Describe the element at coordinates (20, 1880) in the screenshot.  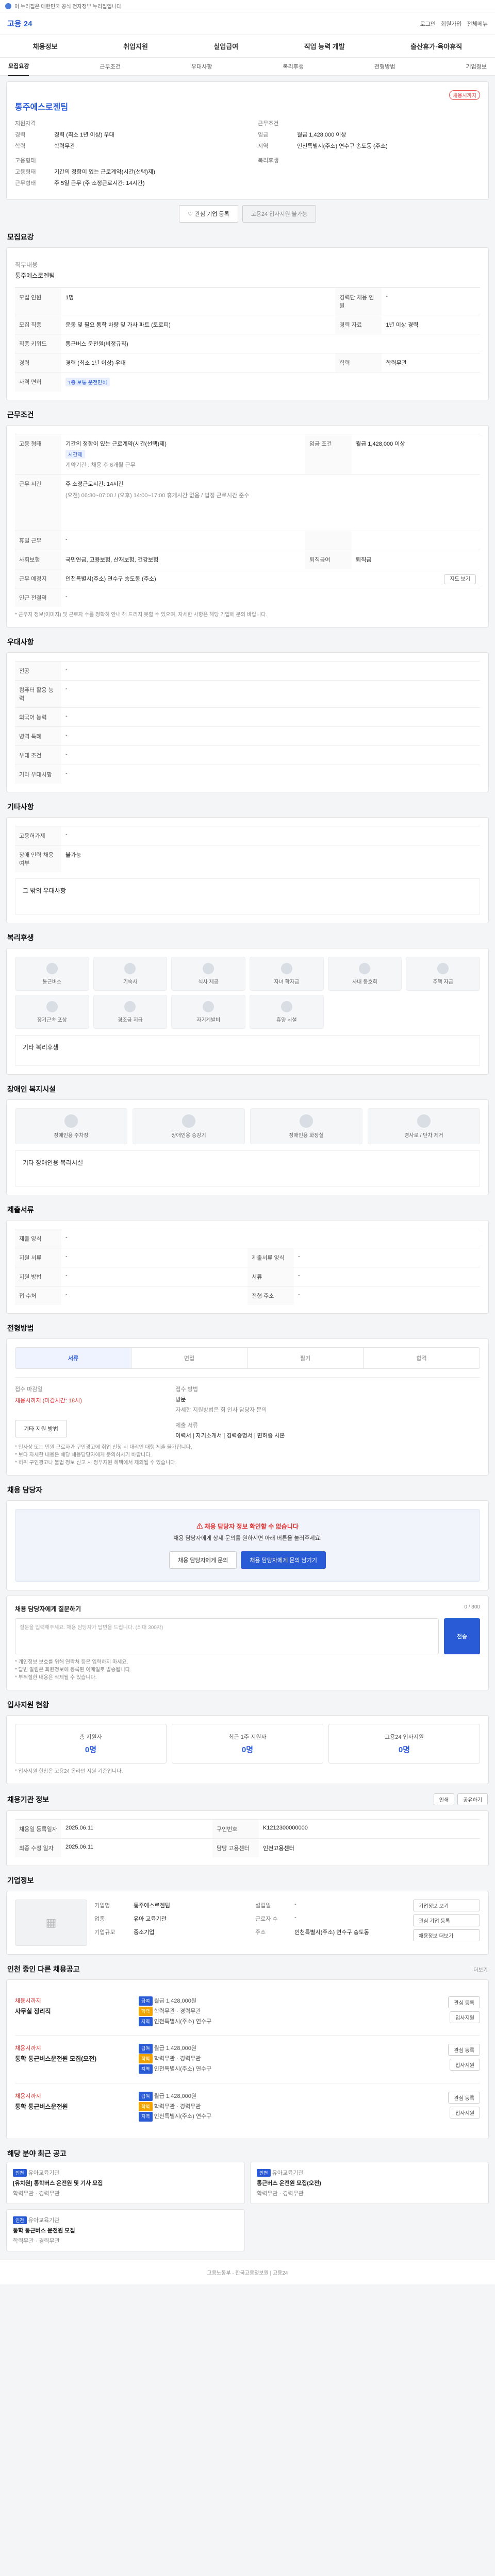
I see `section-title-company: 기업정보` at that location.